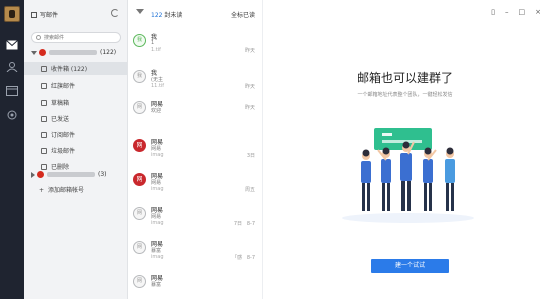 This screenshot has width=547, height=299. I want to click on mail-icon, so click(12, 45).